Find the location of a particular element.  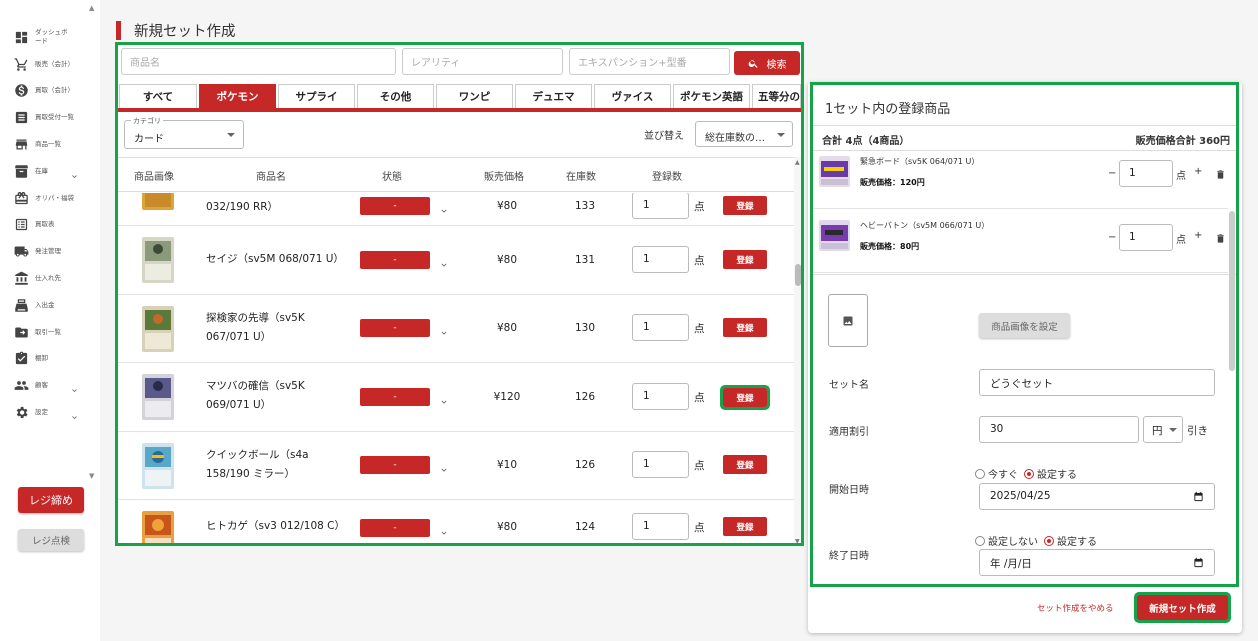

start-set-radio is located at coordinates (1029, 473).